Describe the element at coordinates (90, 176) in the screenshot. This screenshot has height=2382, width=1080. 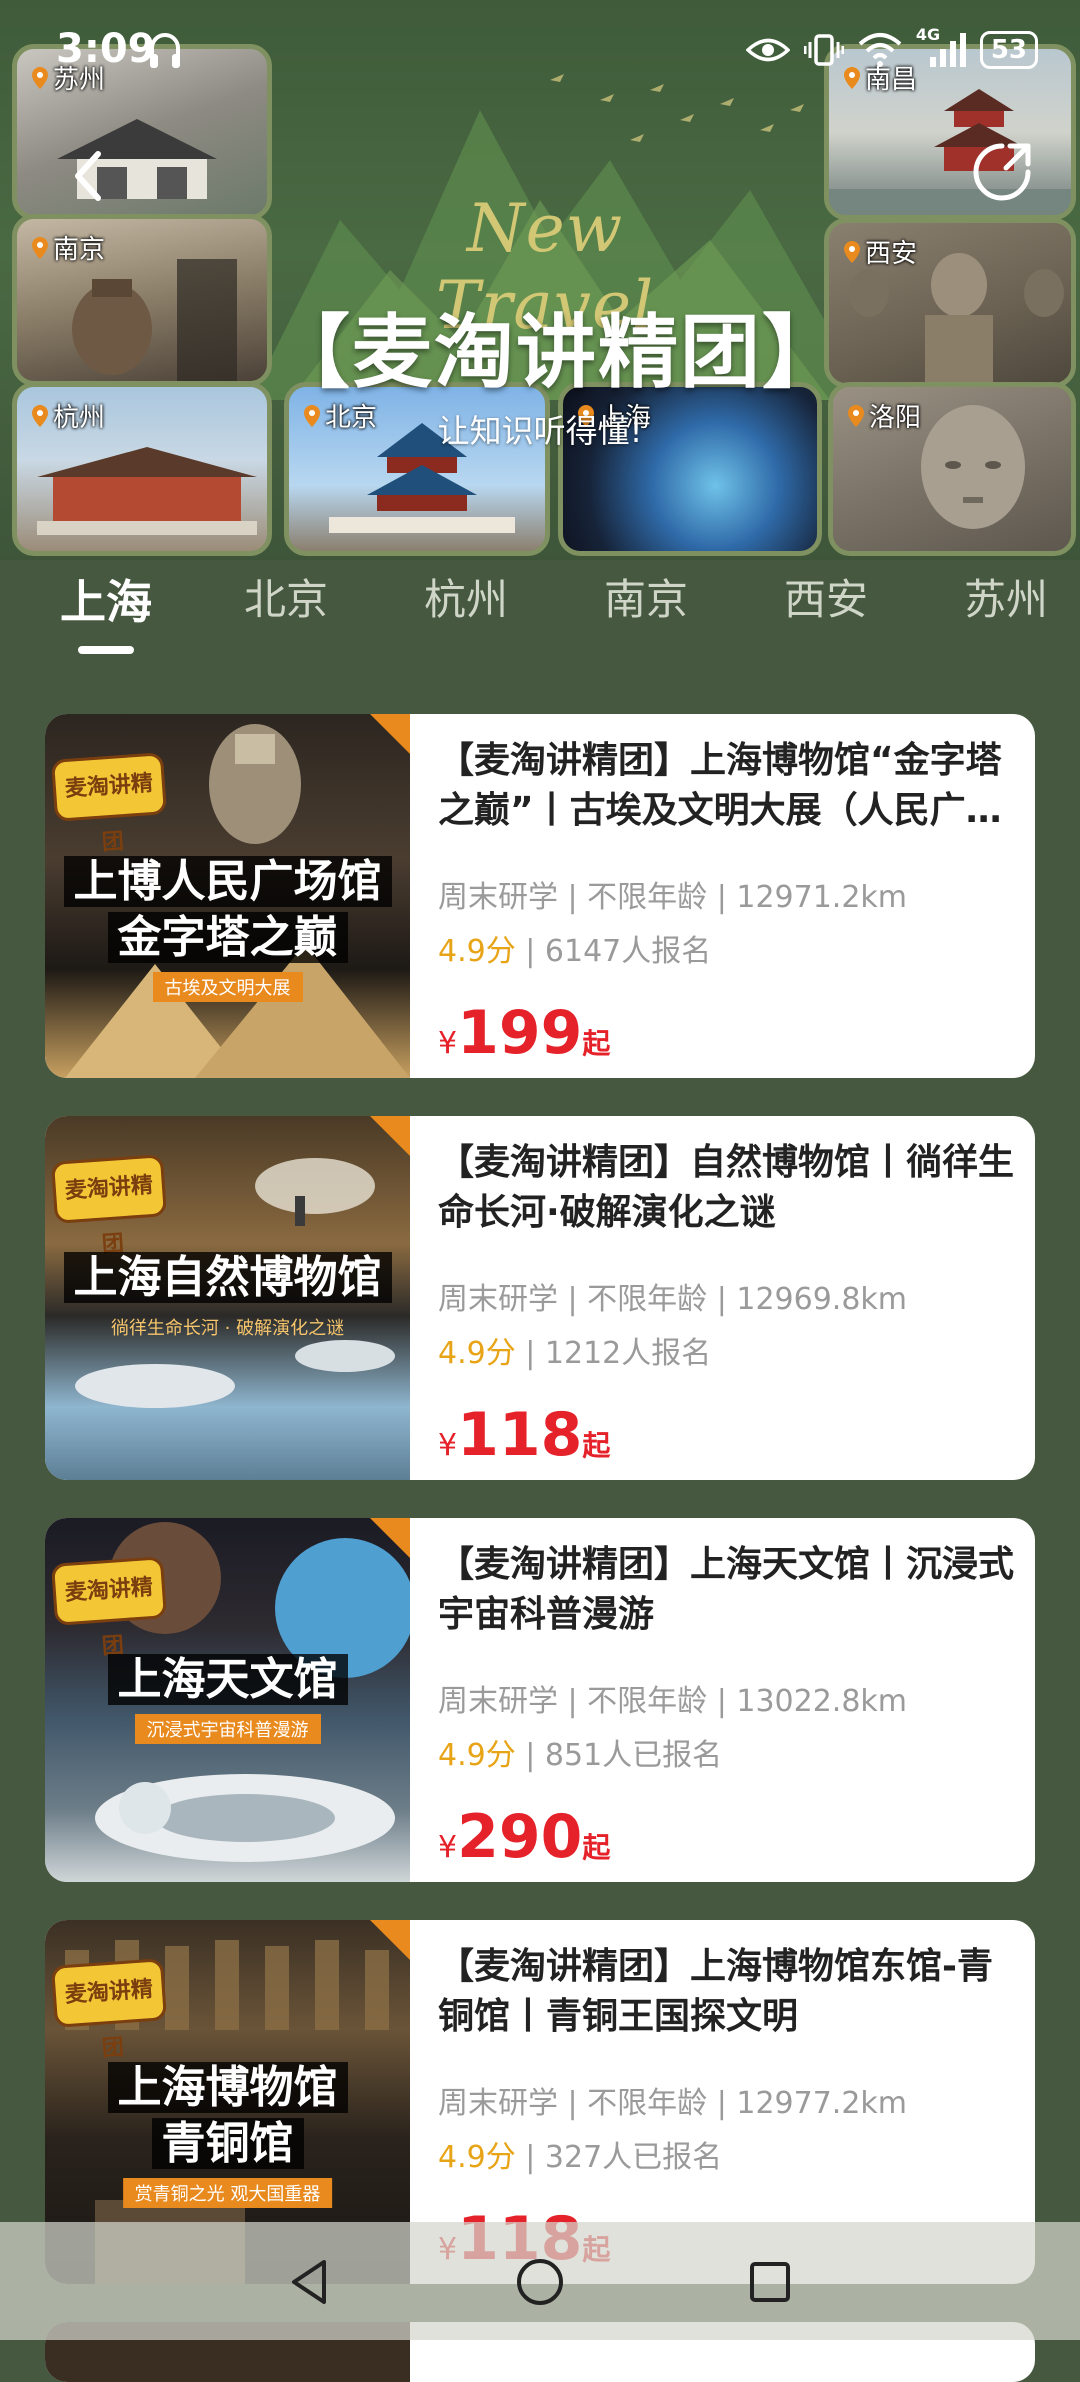
I see `back-button` at that location.